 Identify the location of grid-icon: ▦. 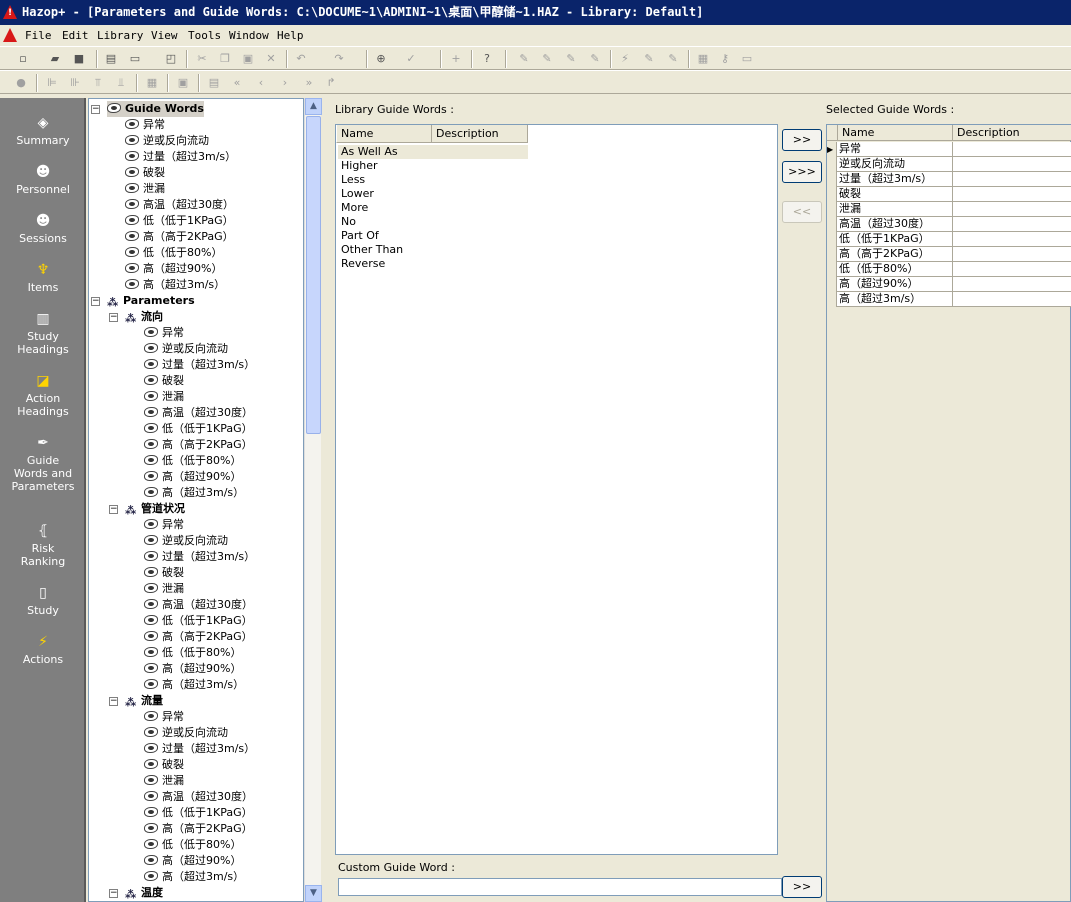
(703, 59).